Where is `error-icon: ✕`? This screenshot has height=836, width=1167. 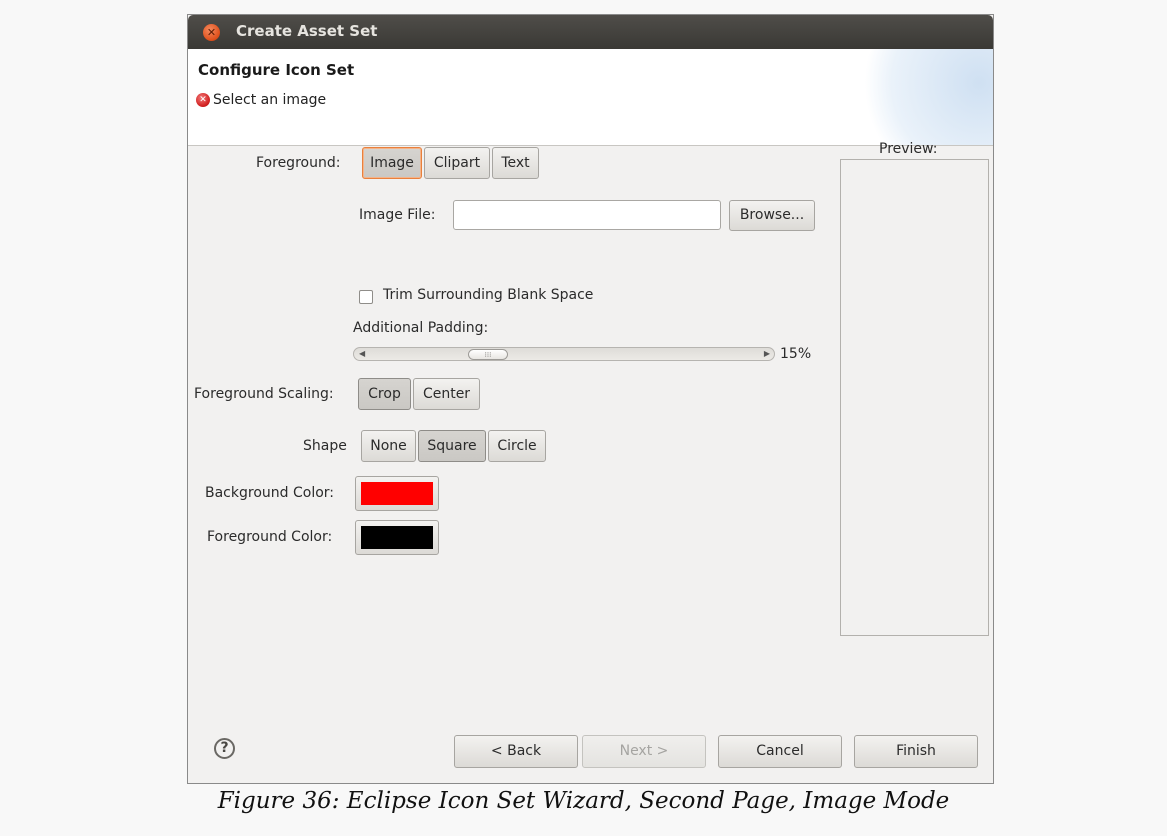 error-icon: ✕ is located at coordinates (203, 100).